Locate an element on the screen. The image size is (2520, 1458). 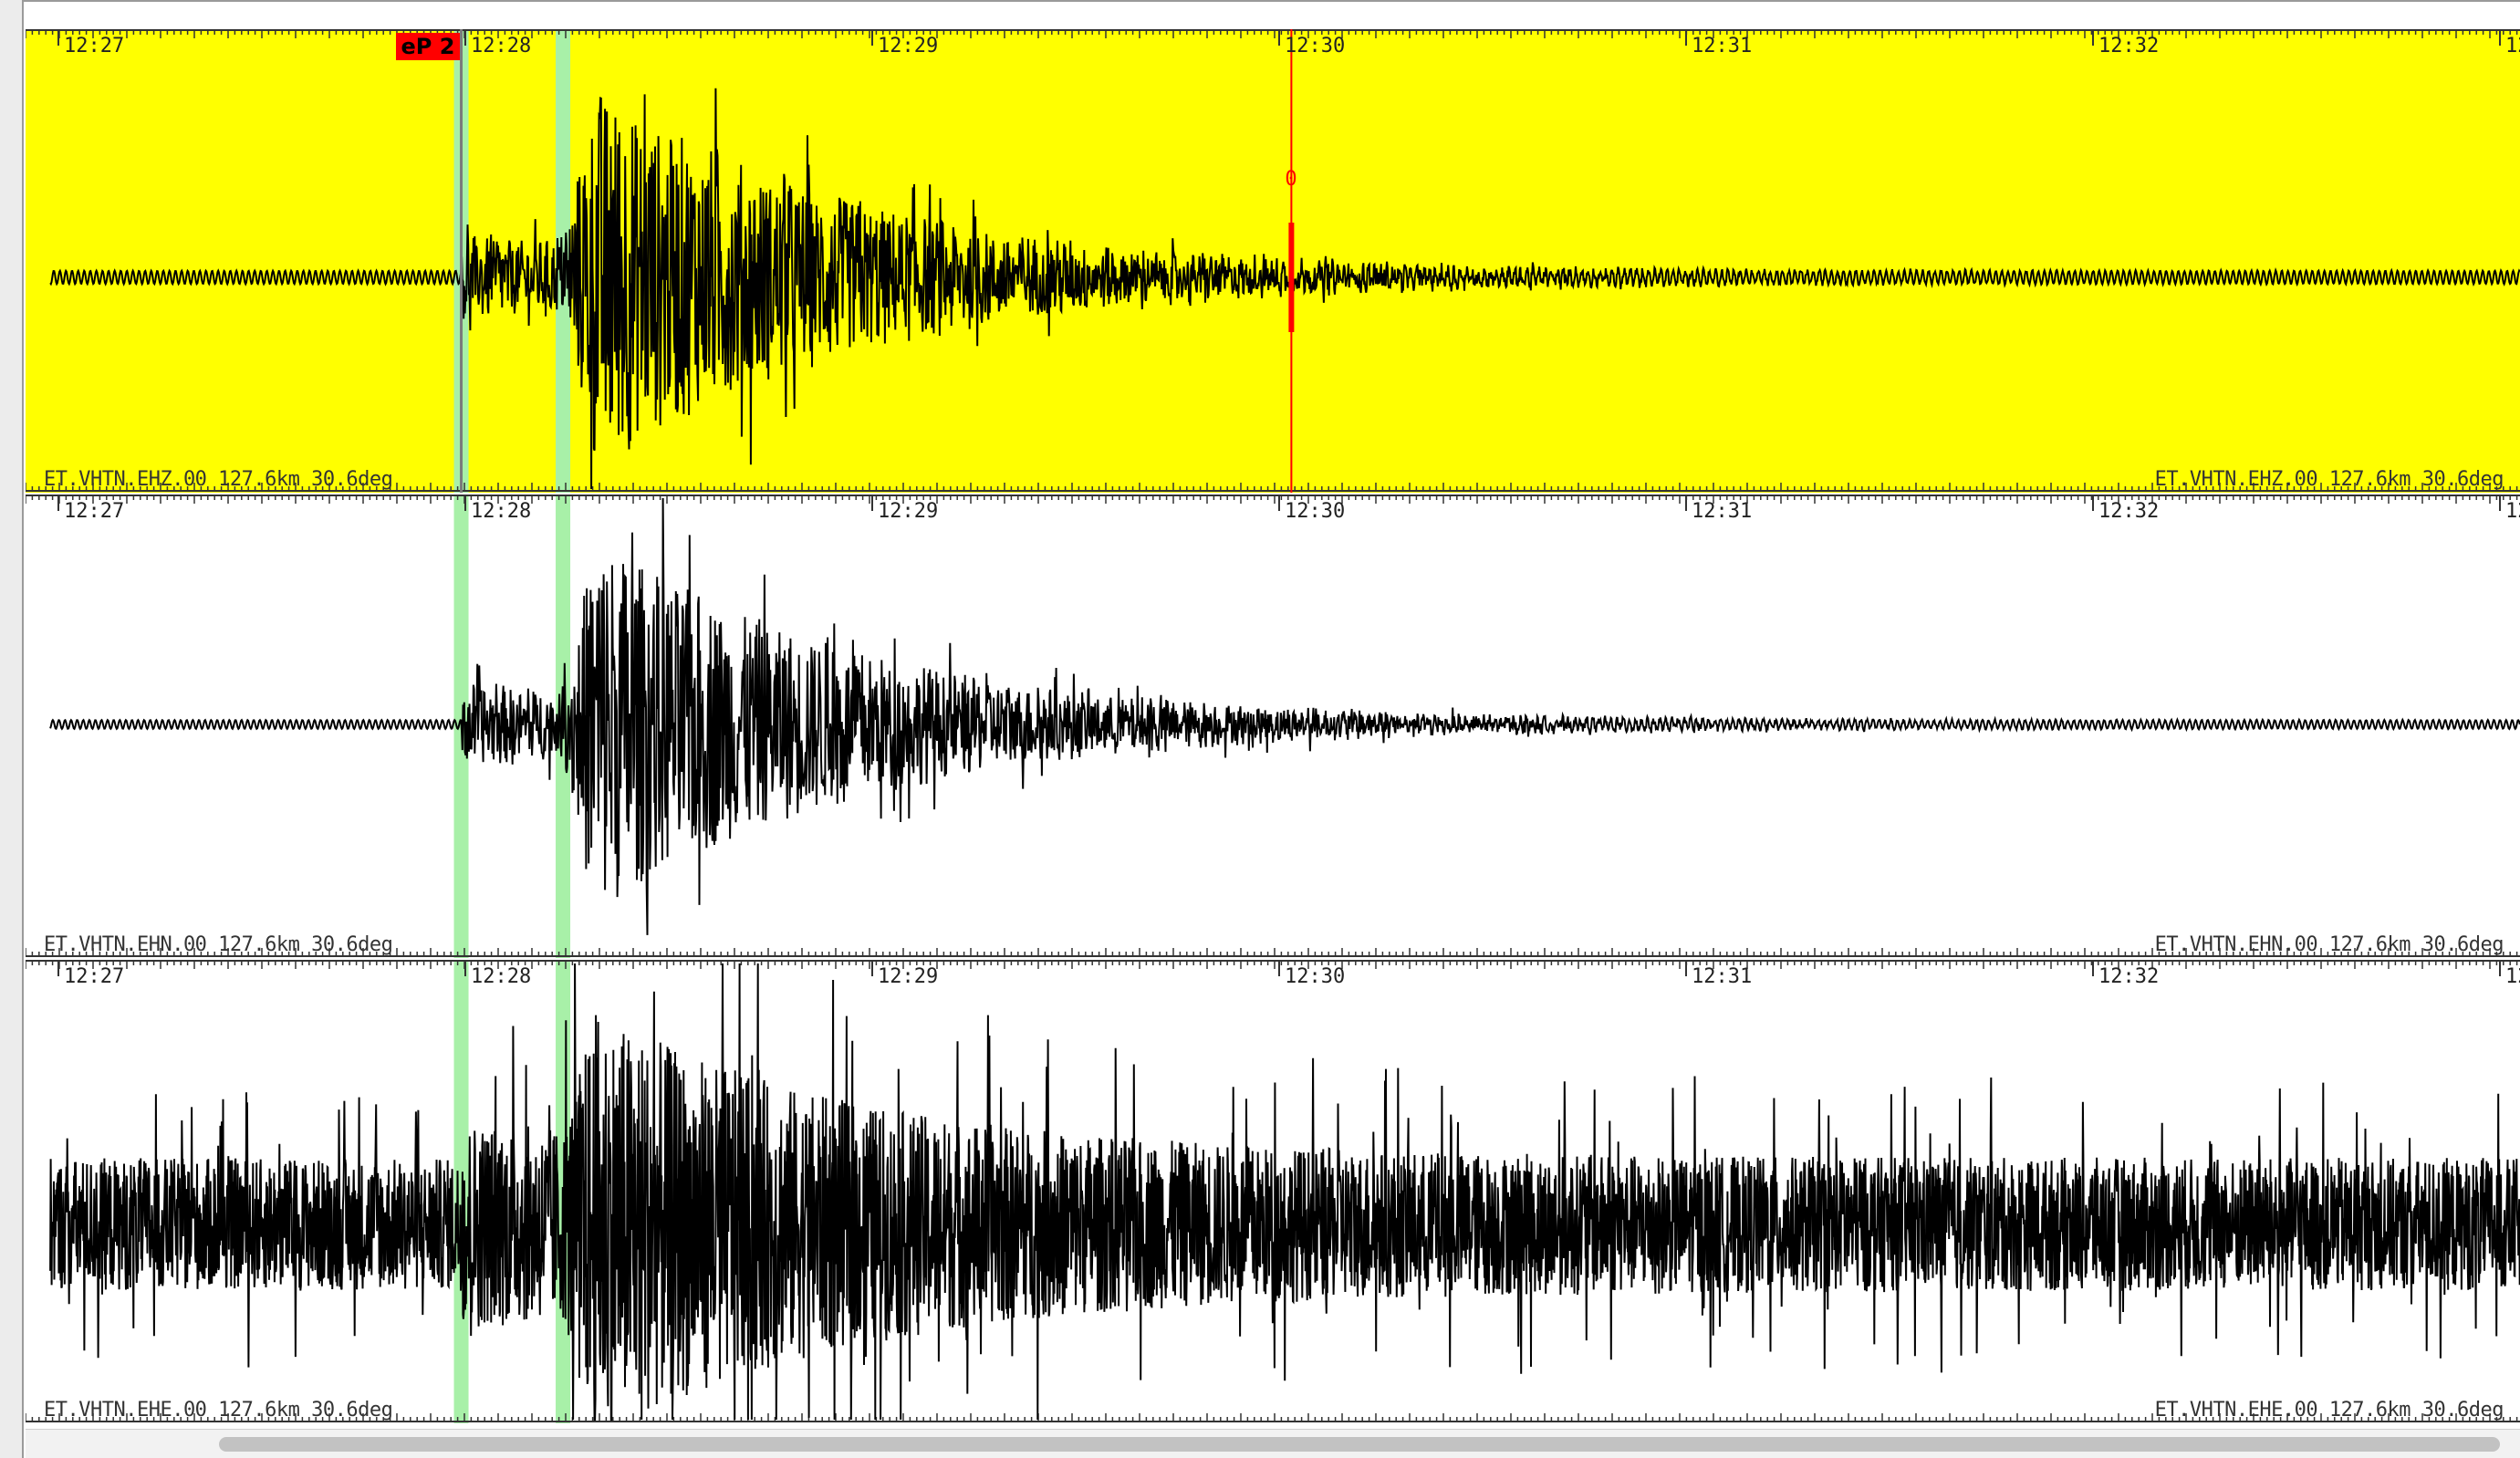
channel-label-ehe-left: ET.VHTN.EHE.00 127.6km 30.6deg is located at coordinates (218, 1410).